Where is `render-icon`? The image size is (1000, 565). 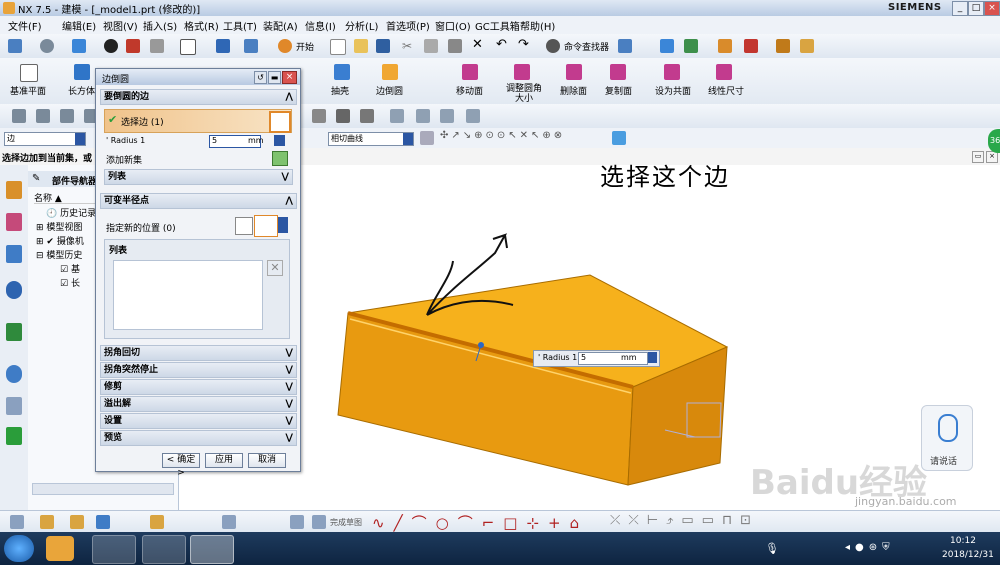 render-icon is located at coordinates (111, 46).